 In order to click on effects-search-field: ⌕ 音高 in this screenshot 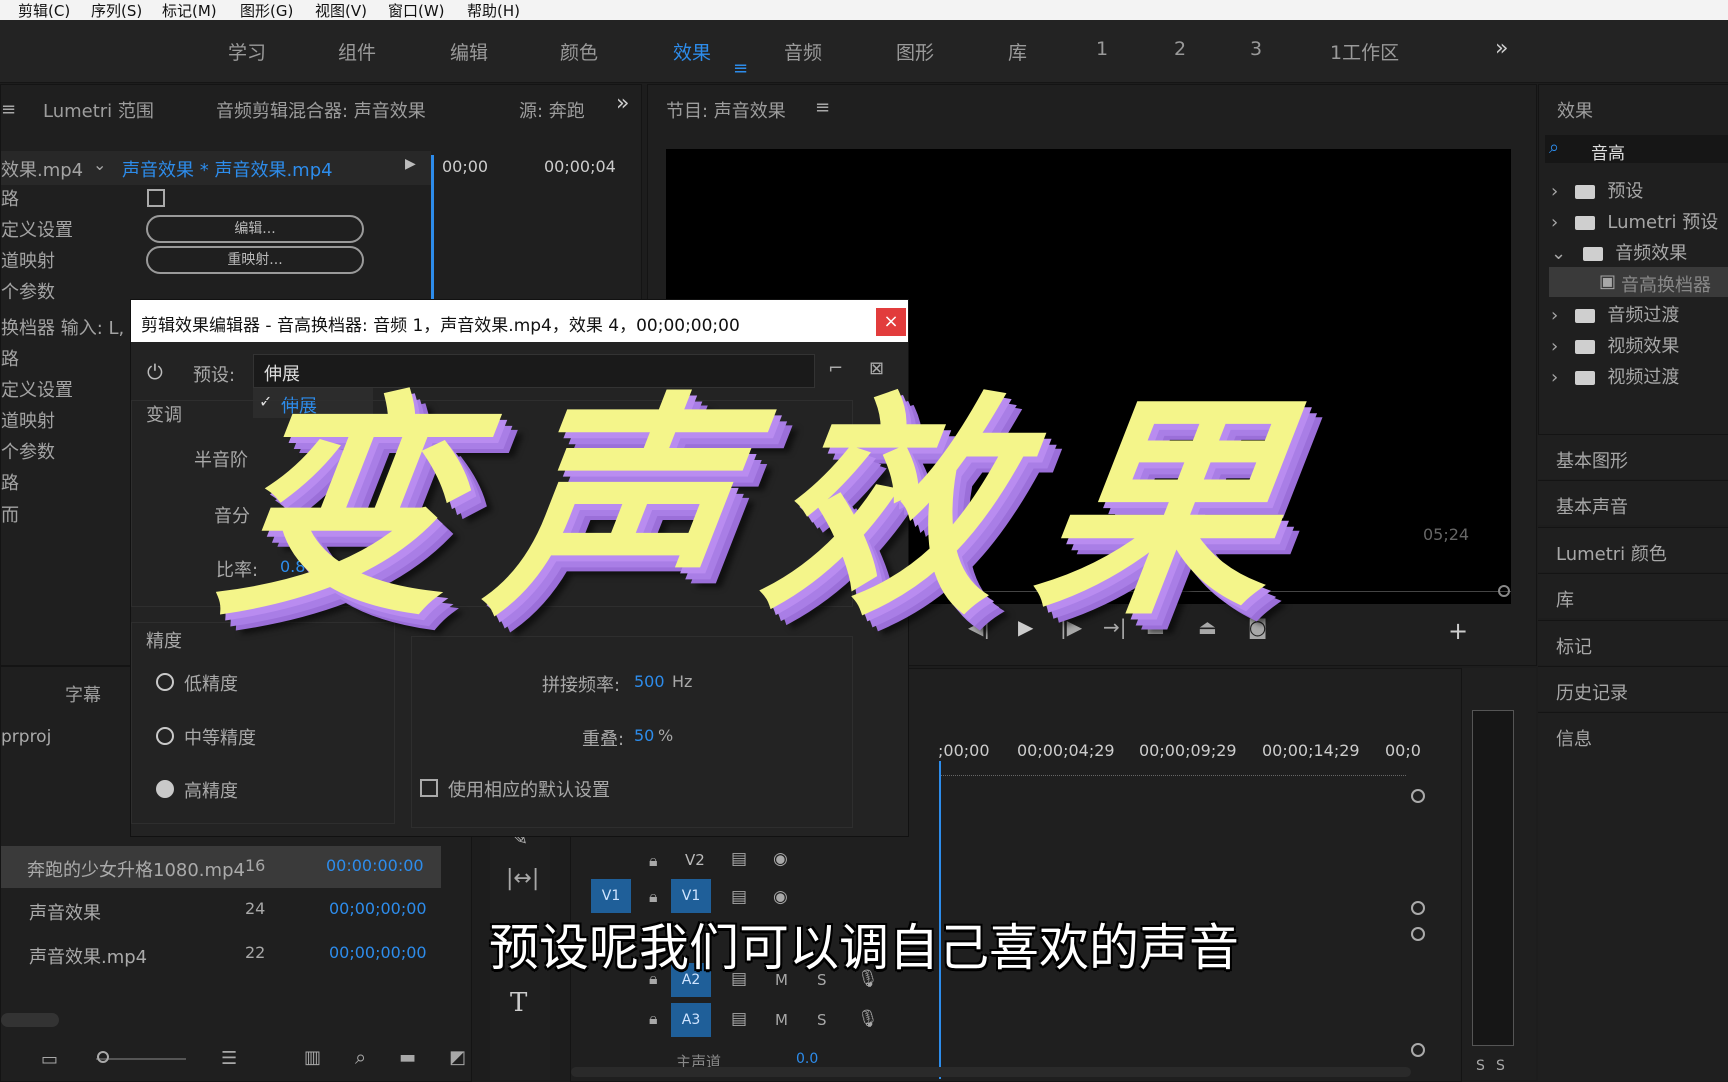, I will do `click(1636, 149)`.